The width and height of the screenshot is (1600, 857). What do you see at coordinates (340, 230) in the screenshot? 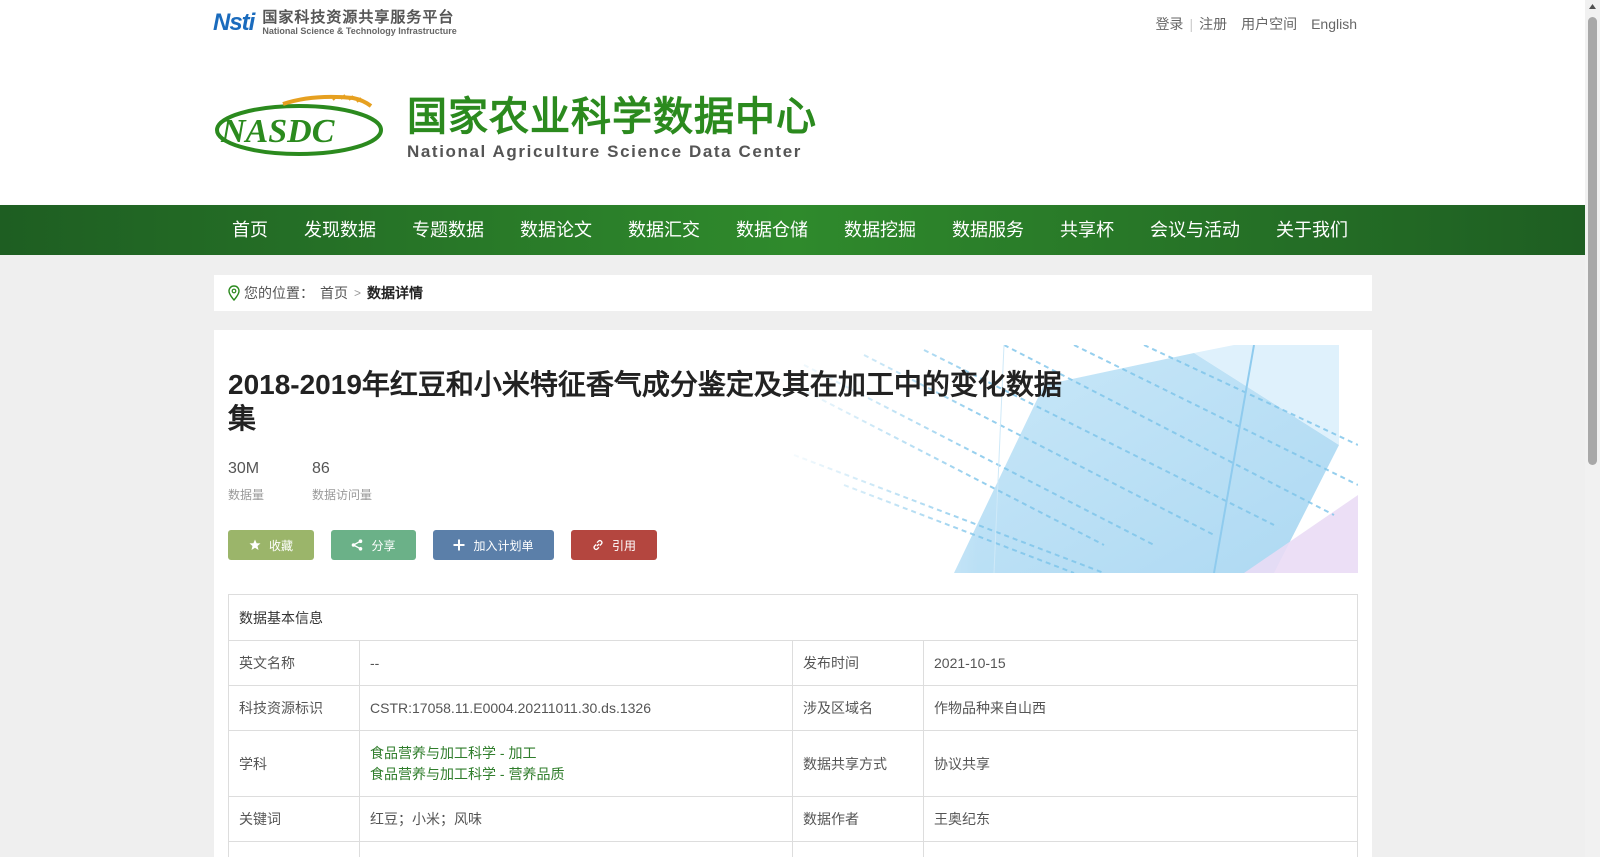
I see `nav-item: 发现数据` at bounding box center [340, 230].